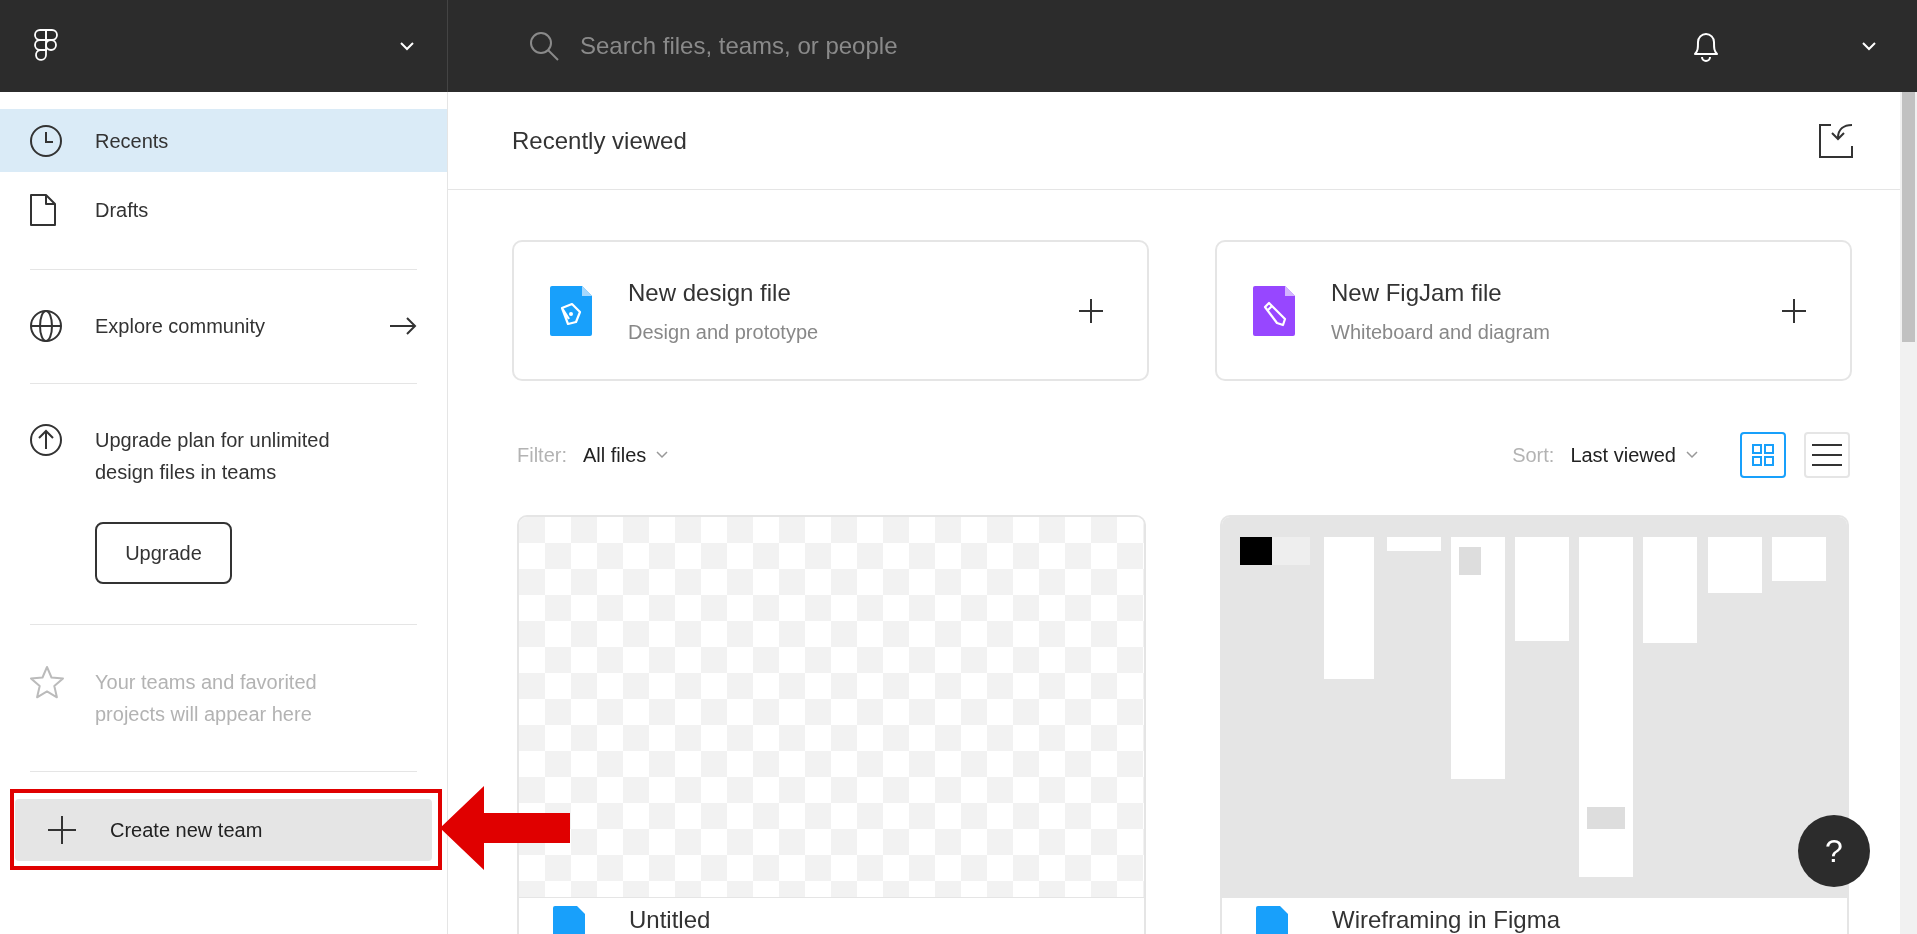 Image resolution: width=1917 pixels, height=934 pixels. What do you see at coordinates (1706, 46) in the screenshot?
I see `bell-icon` at bounding box center [1706, 46].